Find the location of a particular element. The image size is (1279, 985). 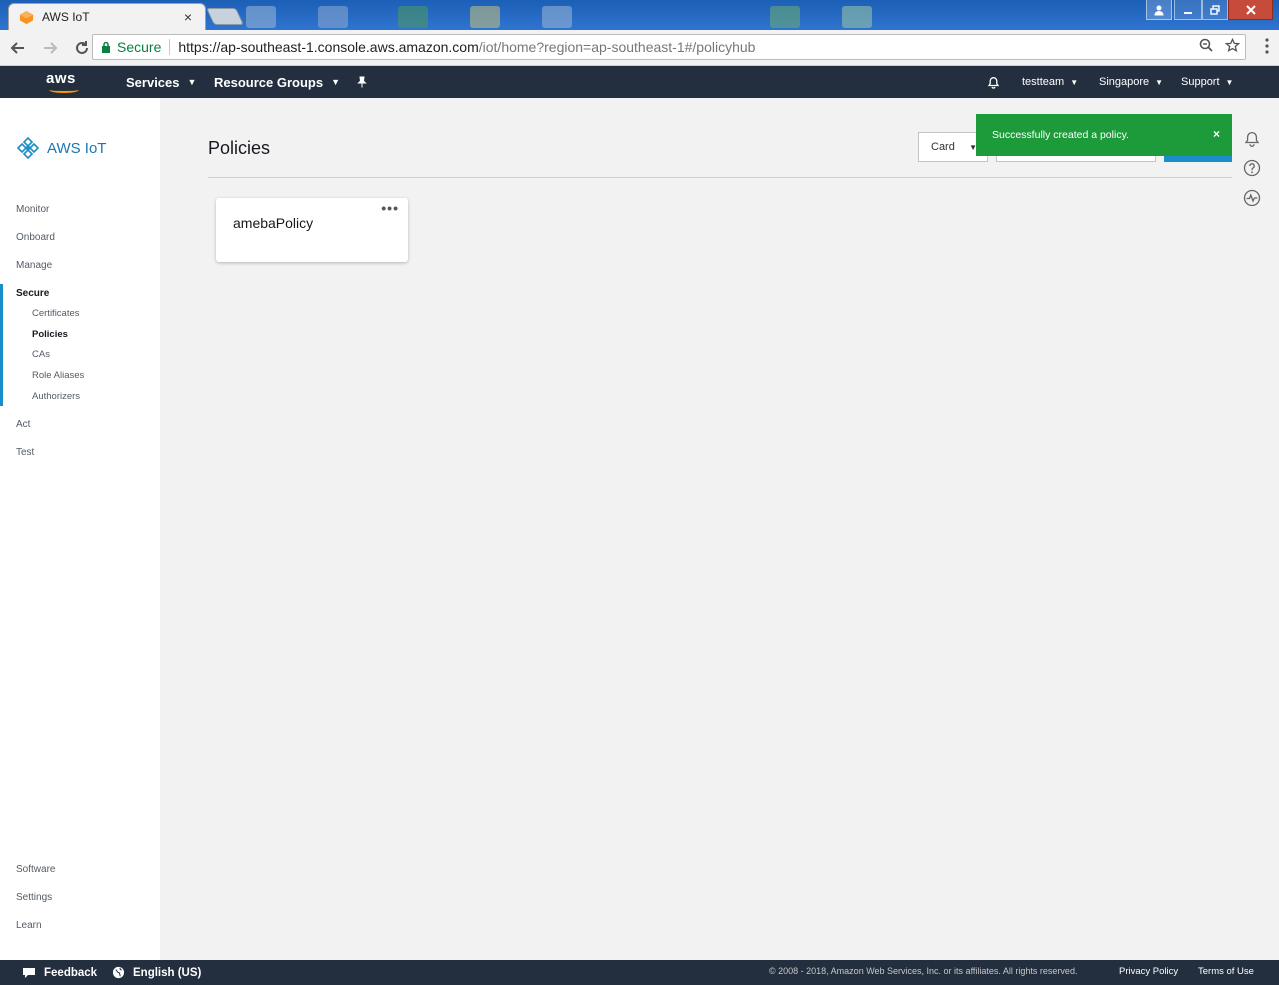

language-label: English (US) is located at coordinates (167, 972).